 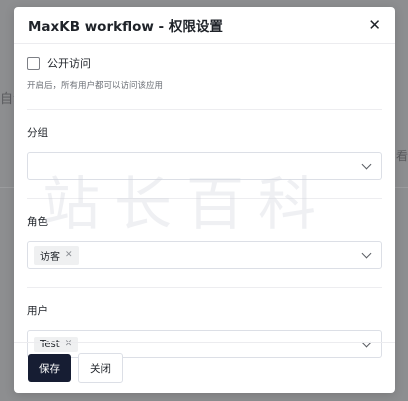 I want to click on public-access-row: 公开访问, so click(x=204, y=63).